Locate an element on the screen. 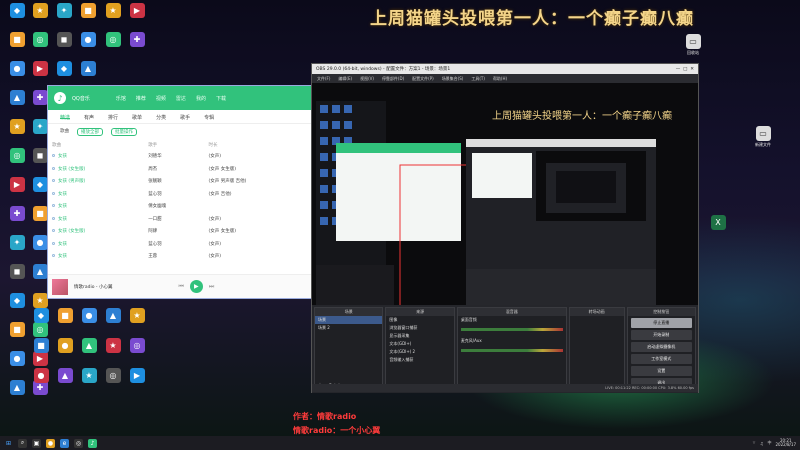 This screenshot has height=450, width=800. column-header: 时长 is located at coordinates (258, 145).